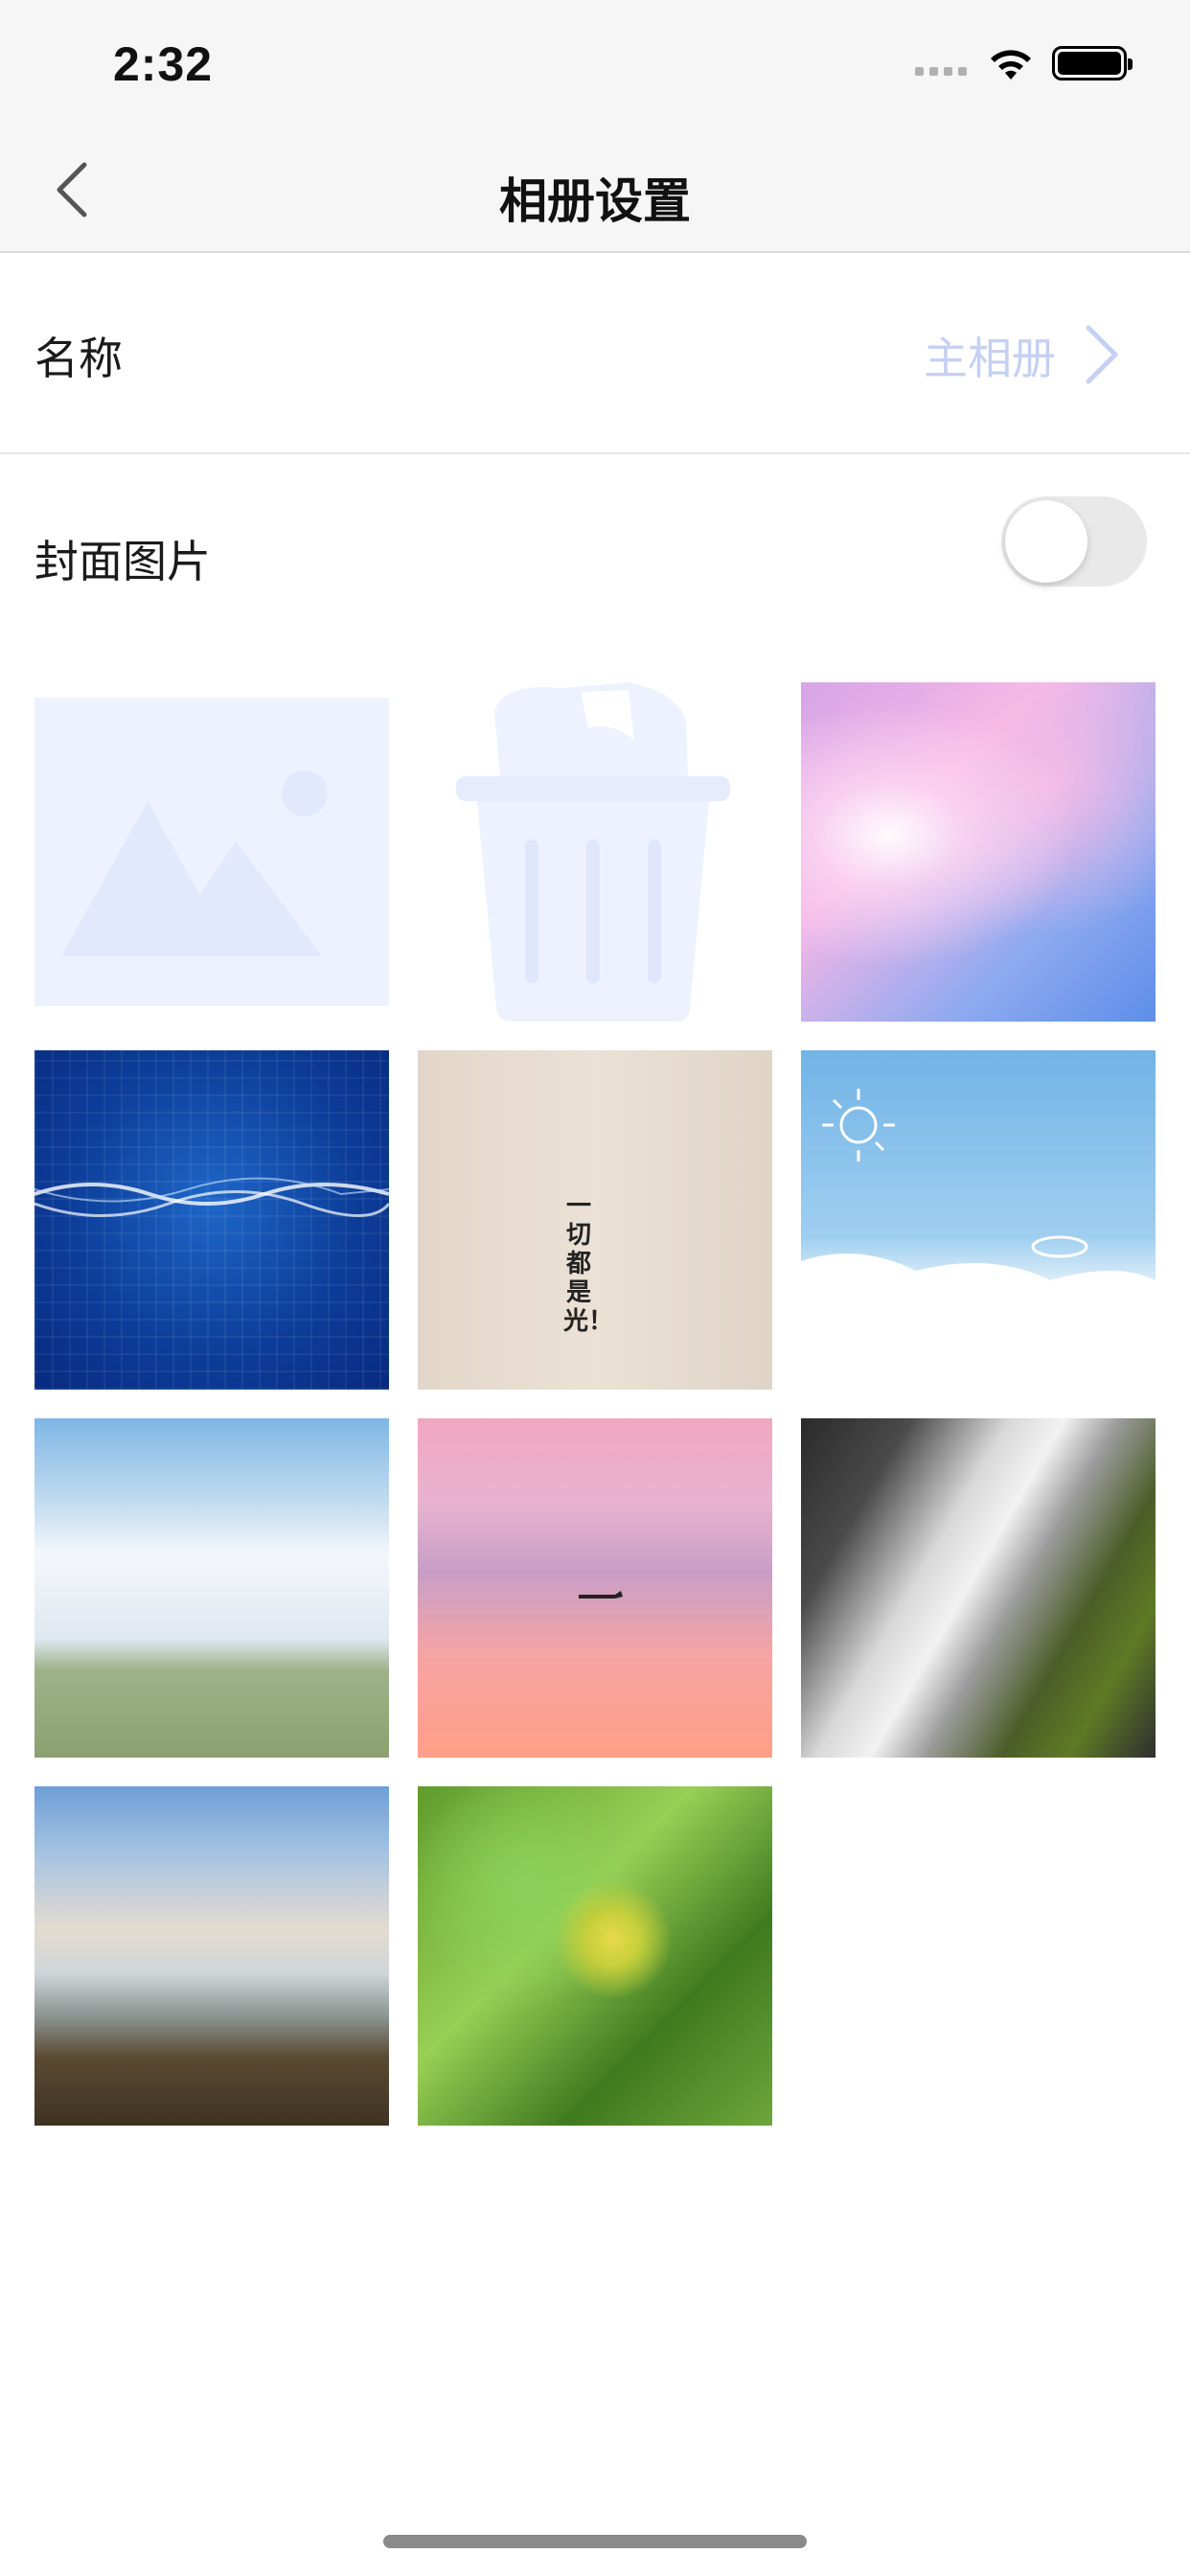  I want to click on cover-image-toggle, so click(1074, 541).